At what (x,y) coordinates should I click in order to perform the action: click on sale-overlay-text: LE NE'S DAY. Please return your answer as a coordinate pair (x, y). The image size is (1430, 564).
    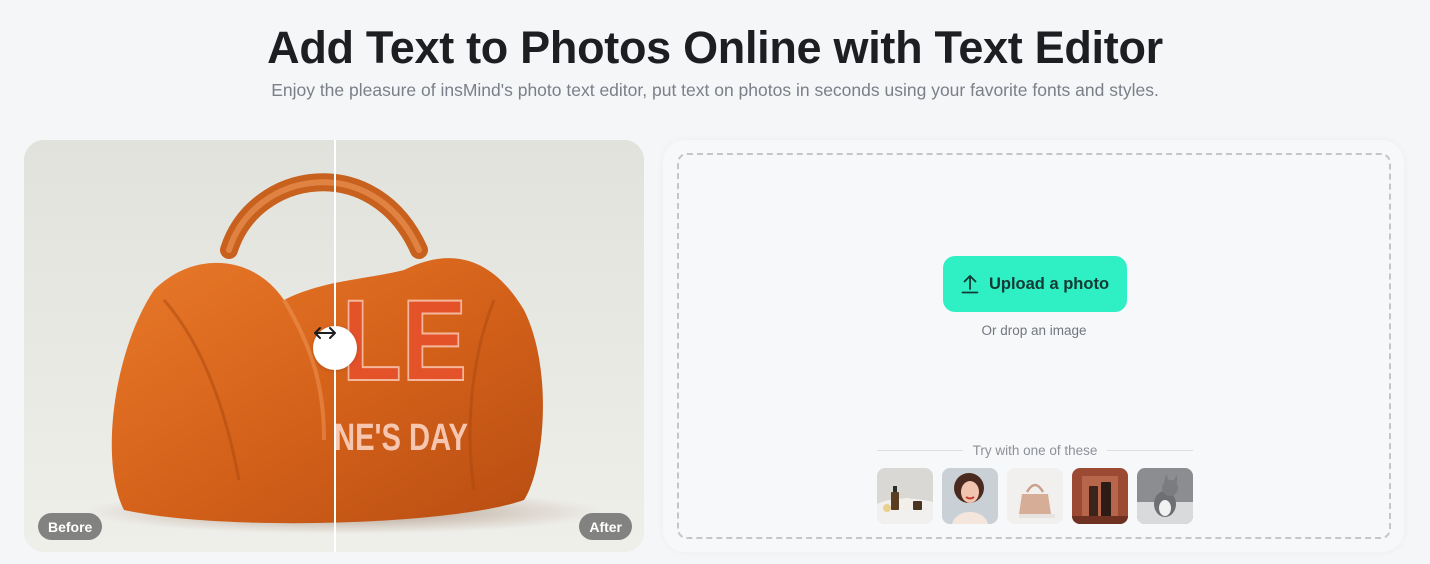
    Looking at the image, I should click on (401, 367).